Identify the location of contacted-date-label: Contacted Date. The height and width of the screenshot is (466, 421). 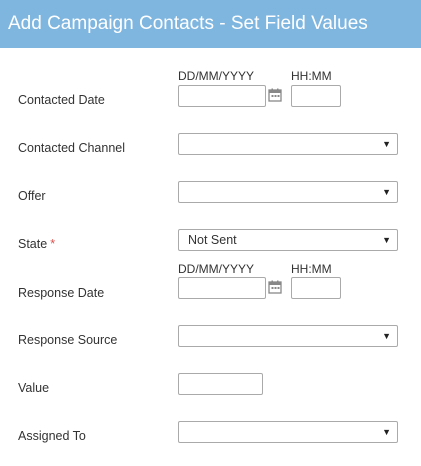
(61, 100).